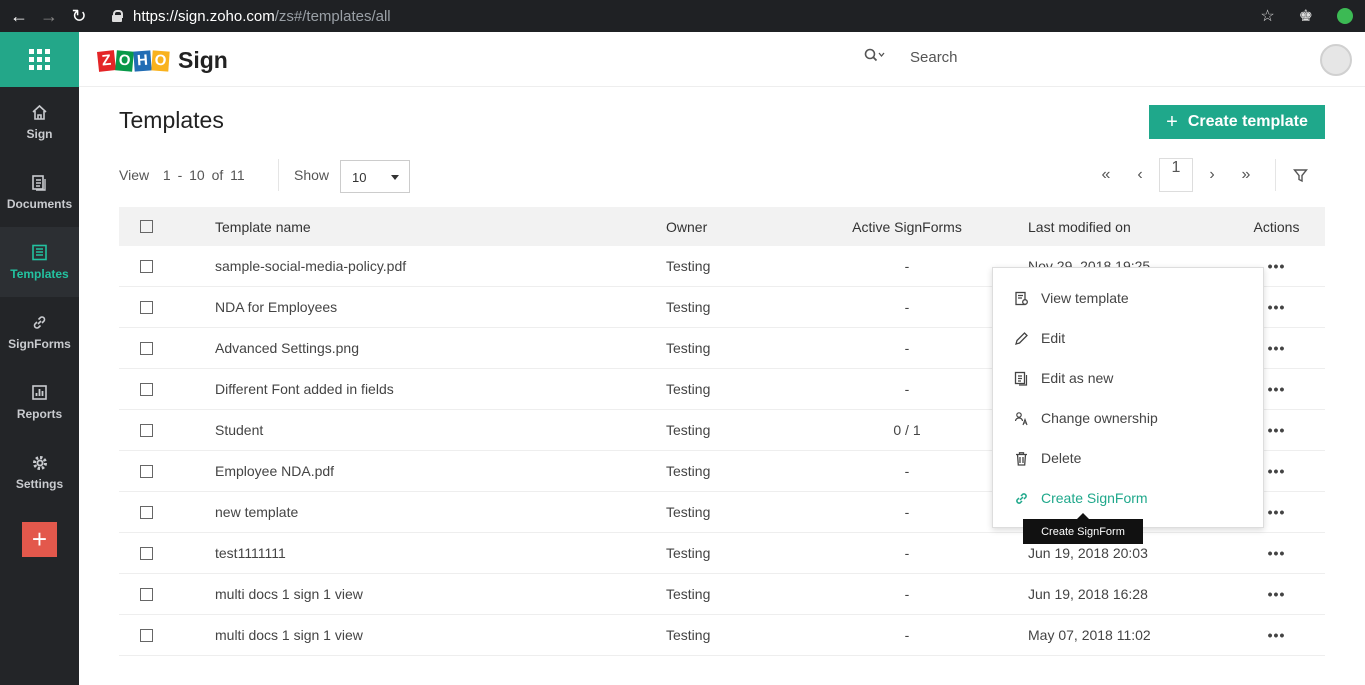 This screenshot has height=685, width=1365. What do you see at coordinates (1306, 16) in the screenshot?
I see `extension-icon: ♚` at bounding box center [1306, 16].